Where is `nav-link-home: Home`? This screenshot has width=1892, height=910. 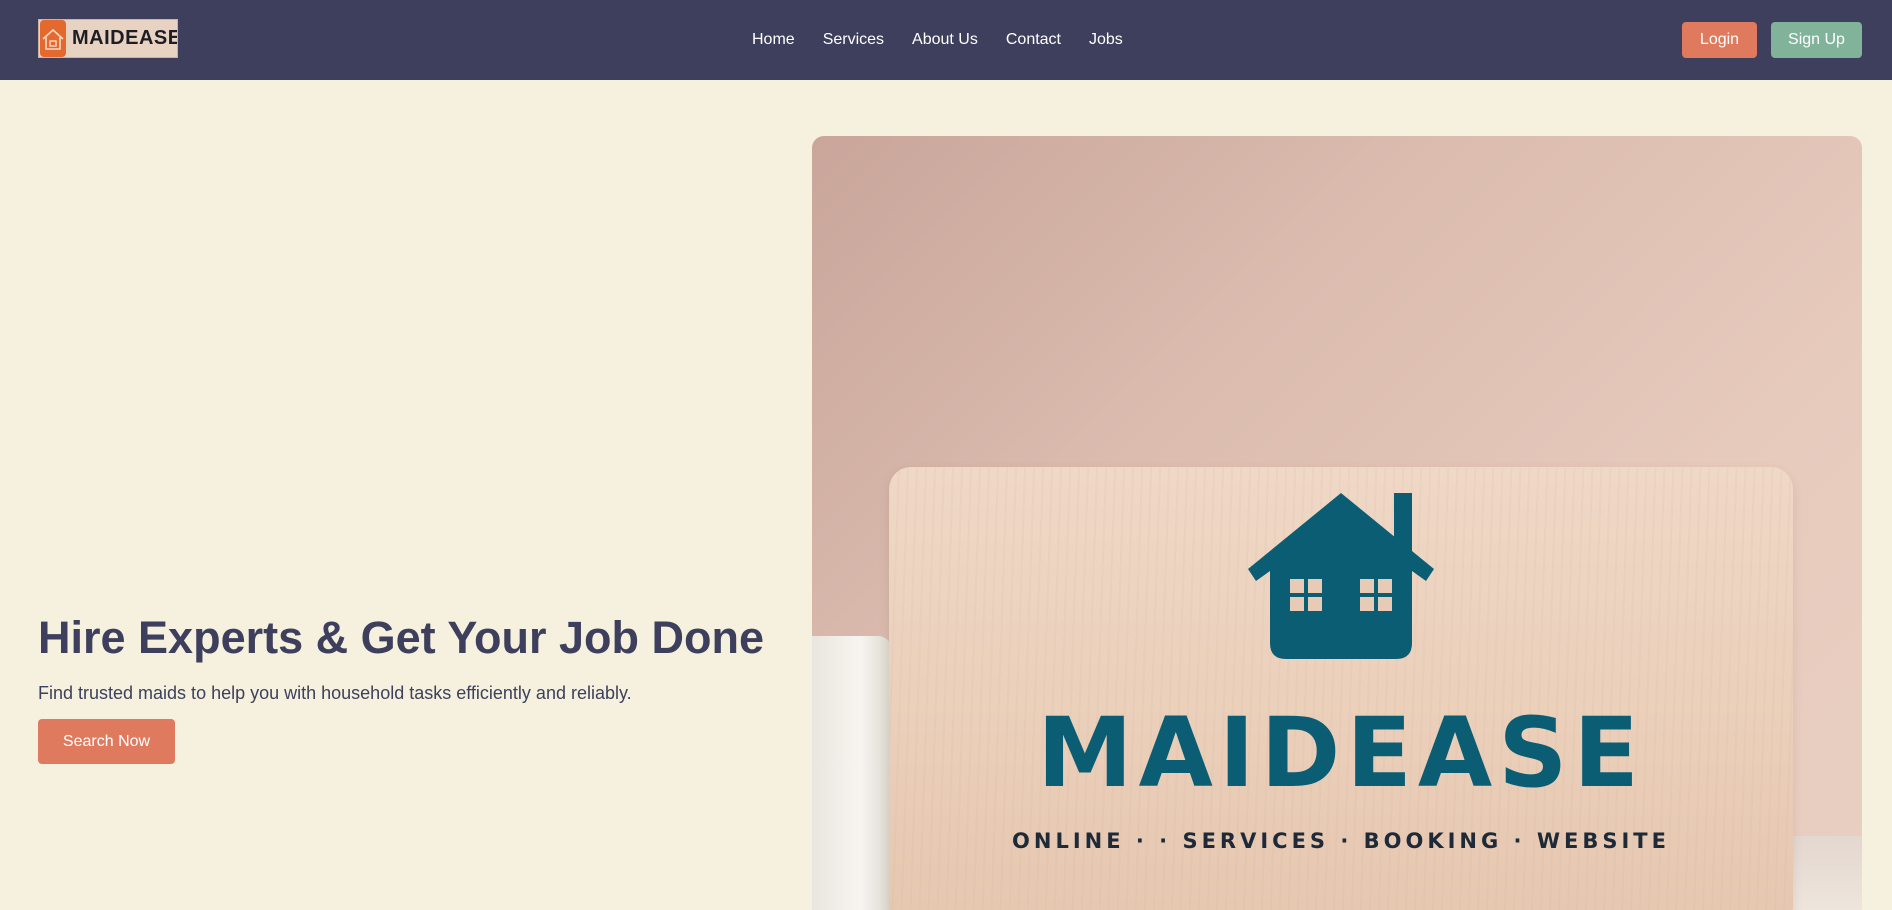 nav-link-home: Home is located at coordinates (773, 40).